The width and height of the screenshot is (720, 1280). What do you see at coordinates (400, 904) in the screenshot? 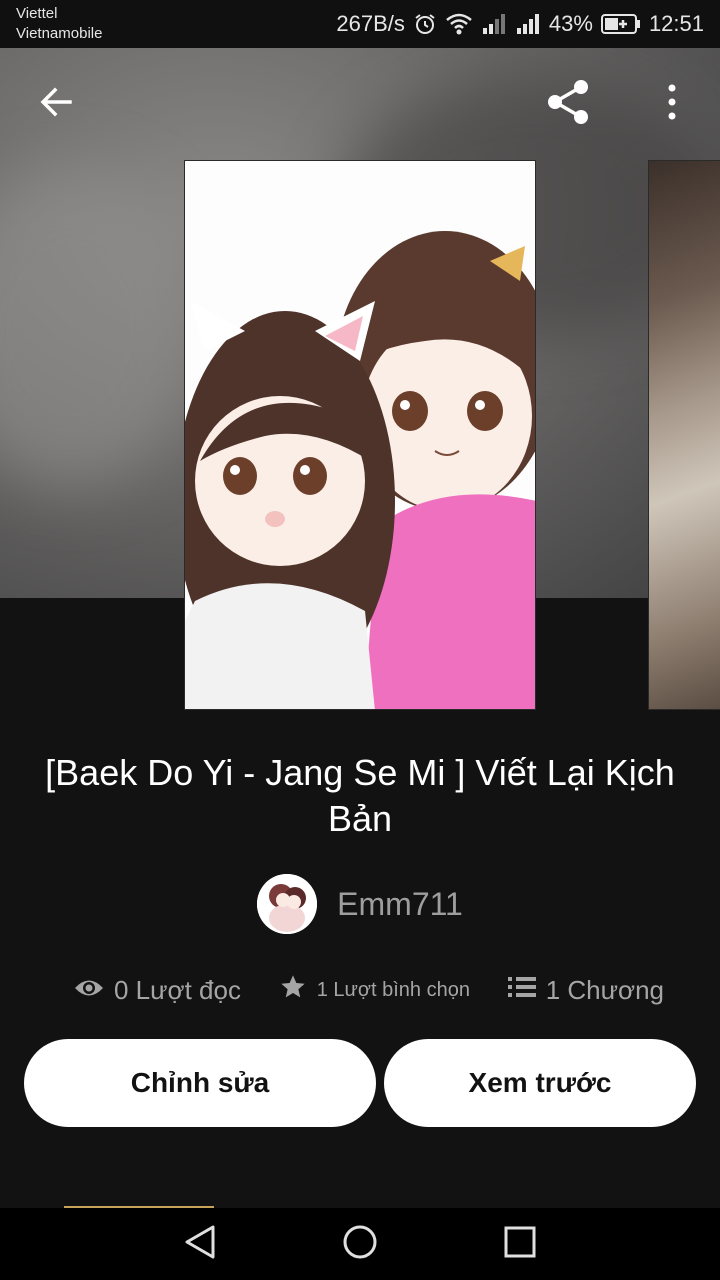
I see `author-name: Emm711` at bounding box center [400, 904].